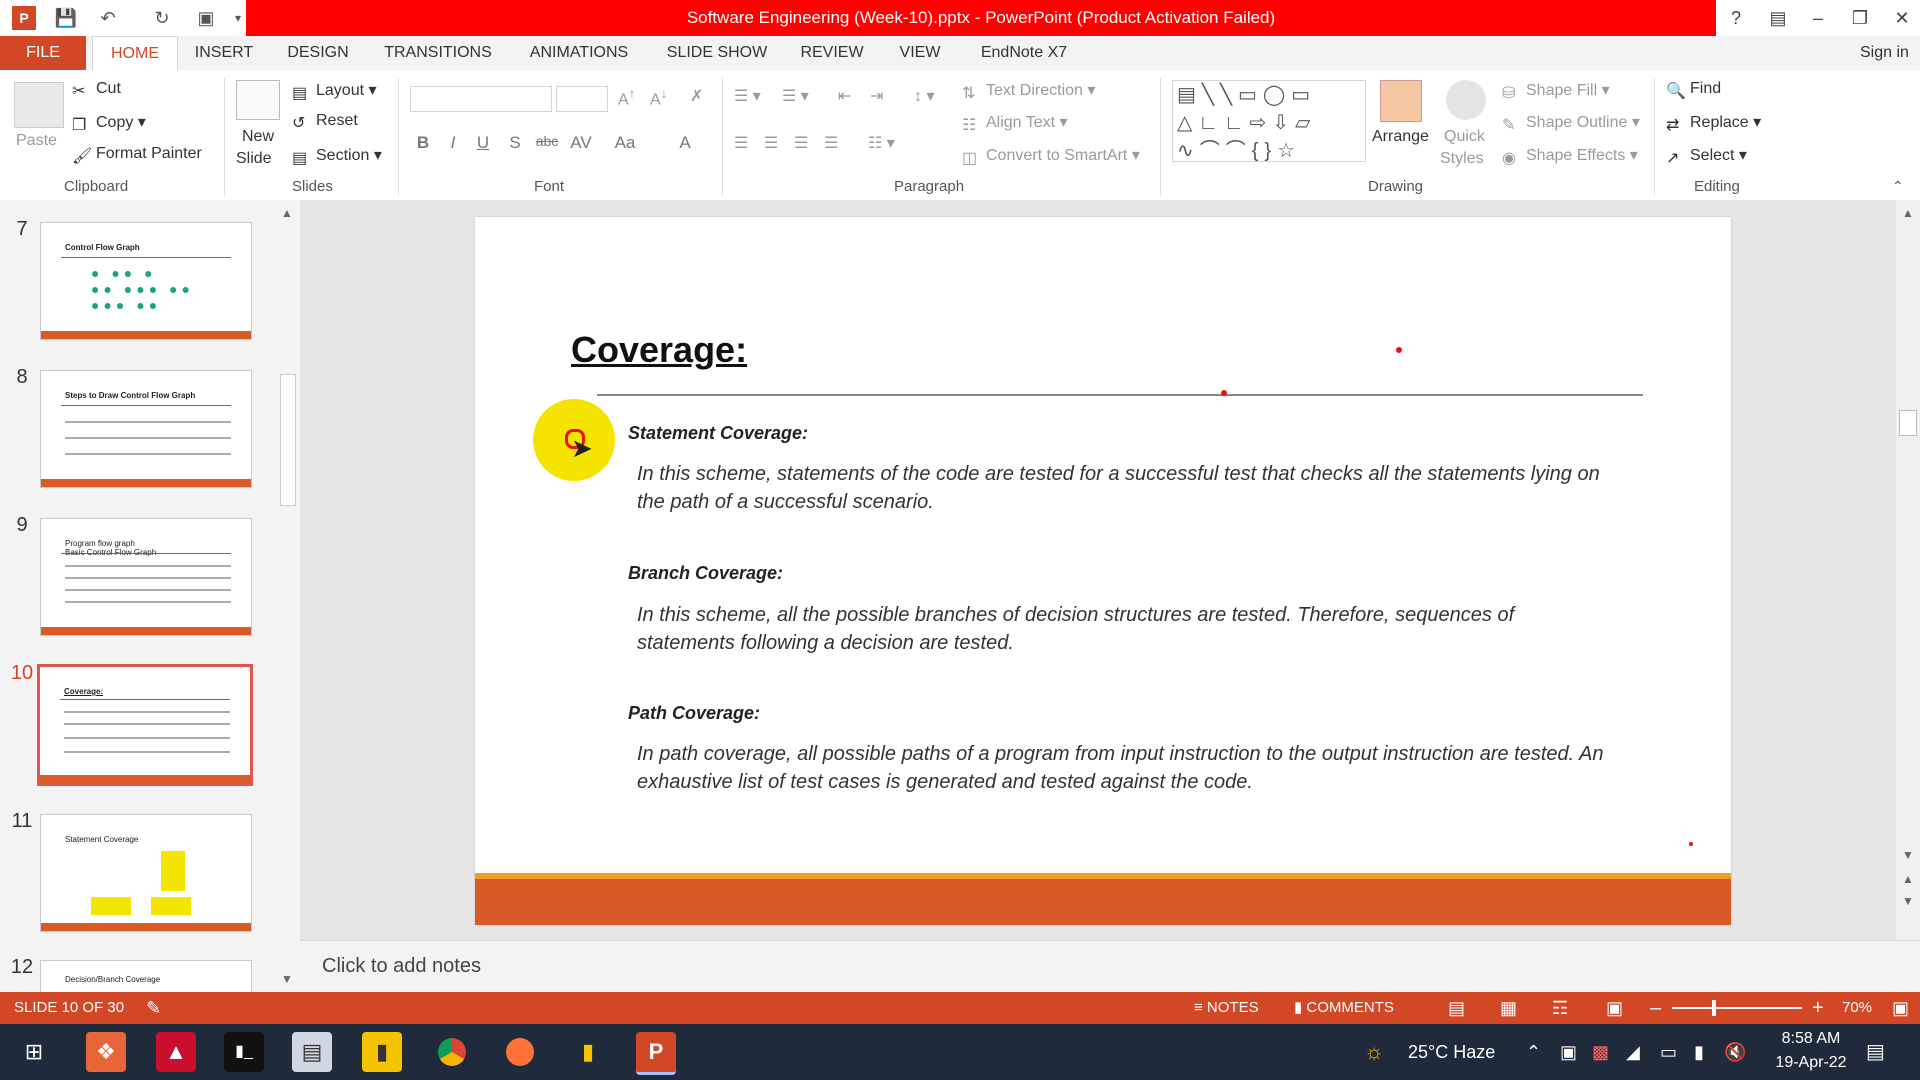  What do you see at coordinates (801, 143) in the screenshot?
I see `align-right-icon: ☰` at bounding box center [801, 143].